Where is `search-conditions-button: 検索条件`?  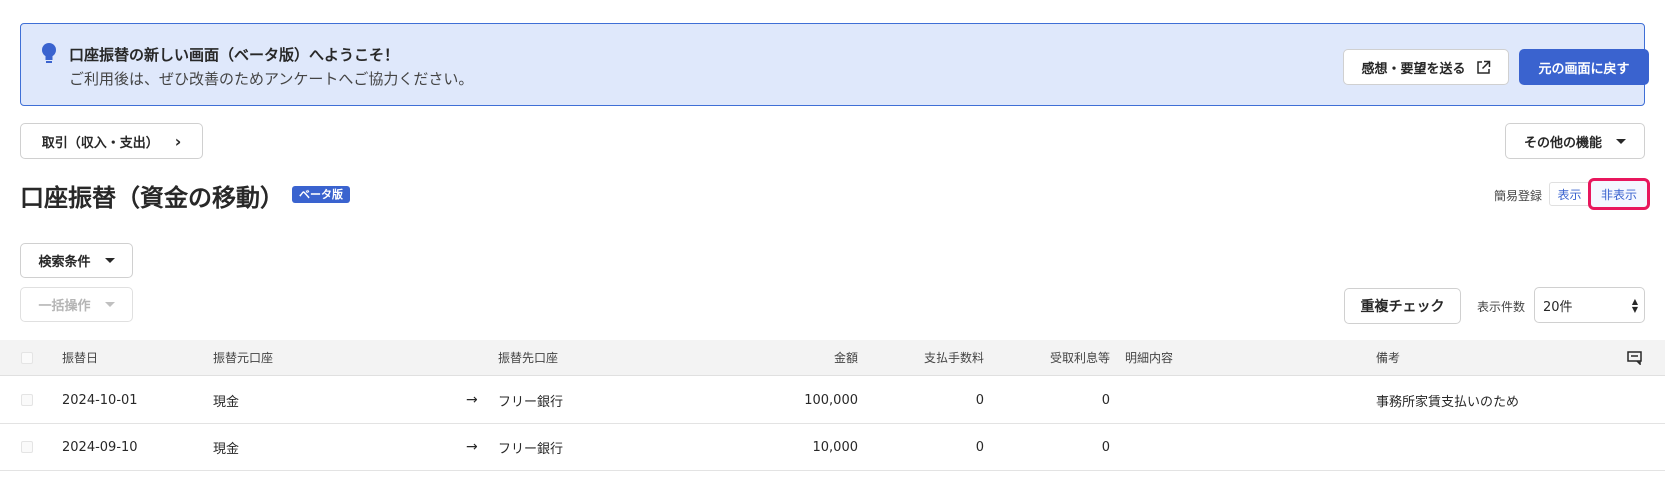
search-conditions-button: 検索条件 is located at coordinates (76, 260).